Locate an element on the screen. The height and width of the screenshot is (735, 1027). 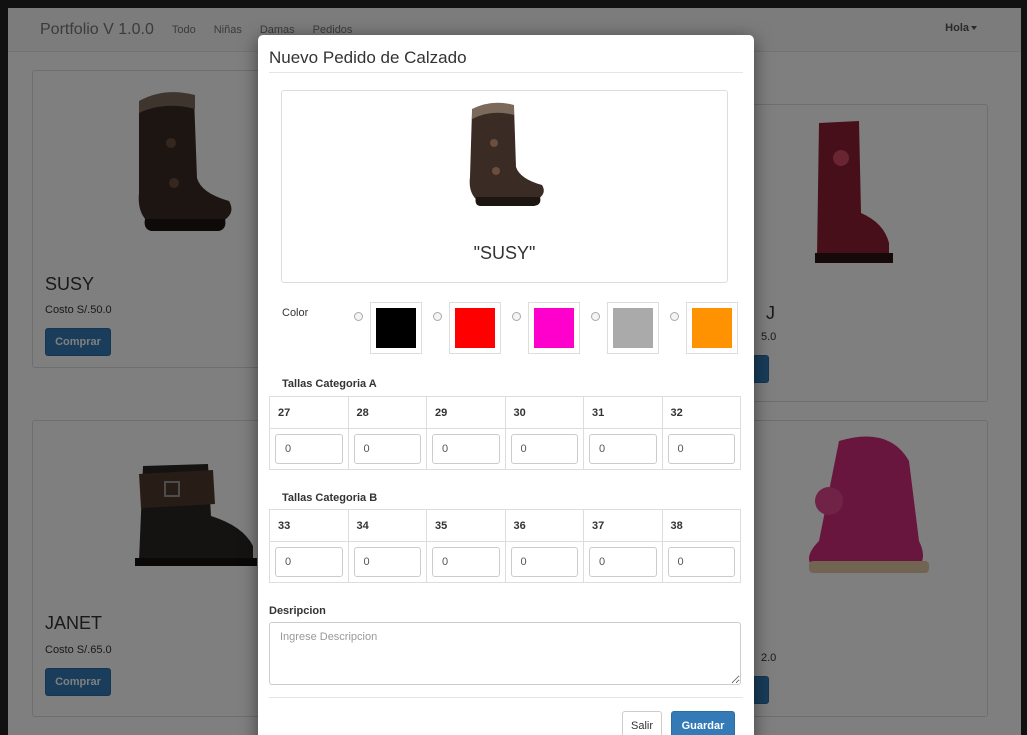
product-preview: "SUSY" is located at coordinates (504, 186).